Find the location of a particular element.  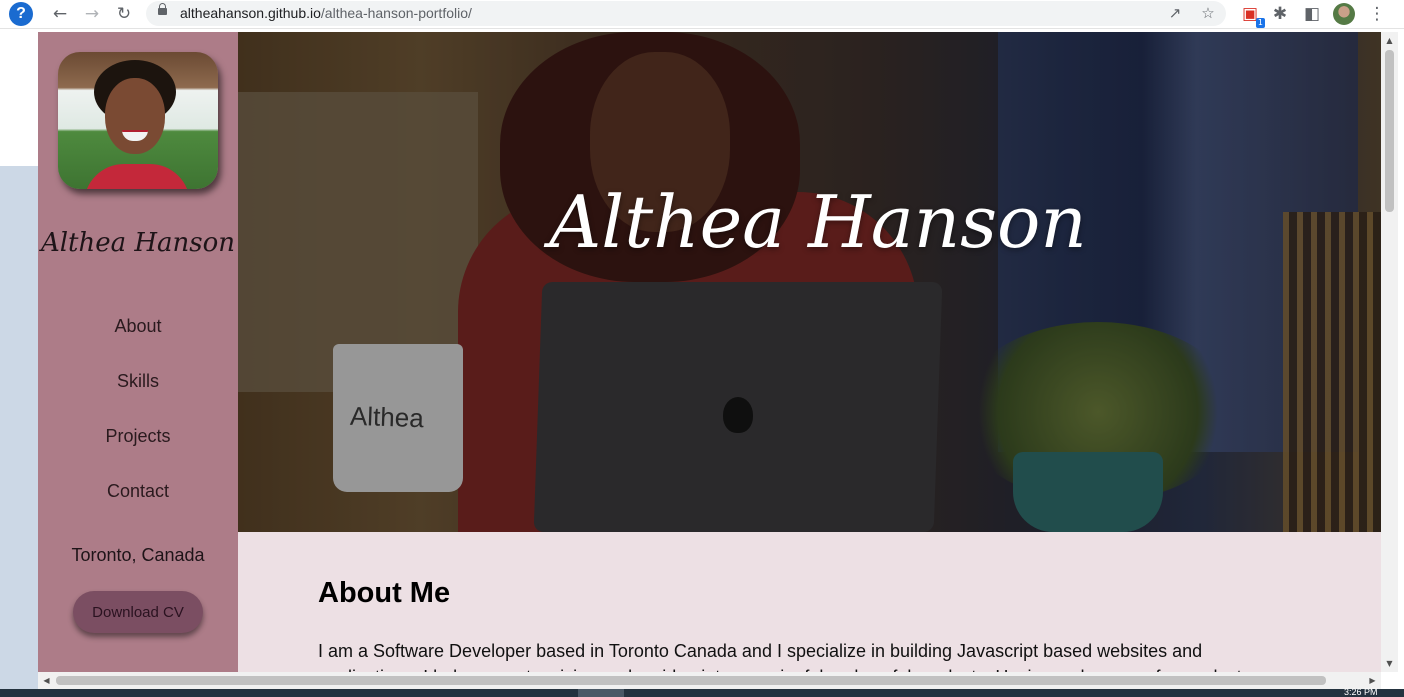

reload-icon: ↻ is located at coordinates (124, 14).